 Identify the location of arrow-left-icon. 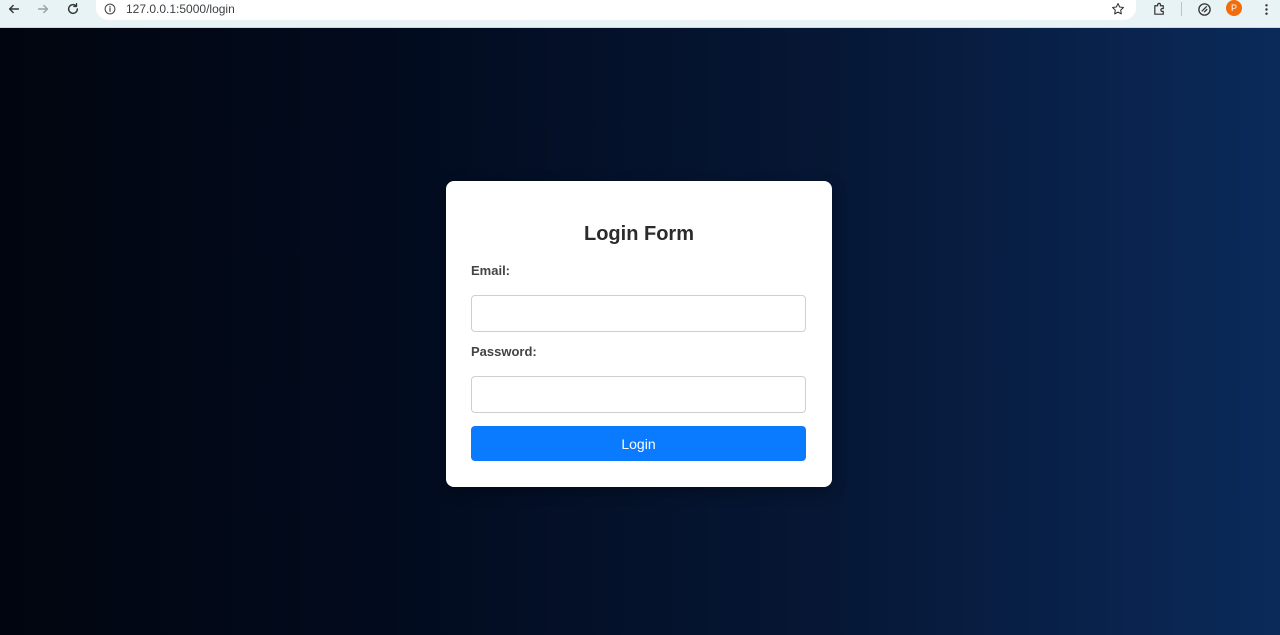
(14, 9).